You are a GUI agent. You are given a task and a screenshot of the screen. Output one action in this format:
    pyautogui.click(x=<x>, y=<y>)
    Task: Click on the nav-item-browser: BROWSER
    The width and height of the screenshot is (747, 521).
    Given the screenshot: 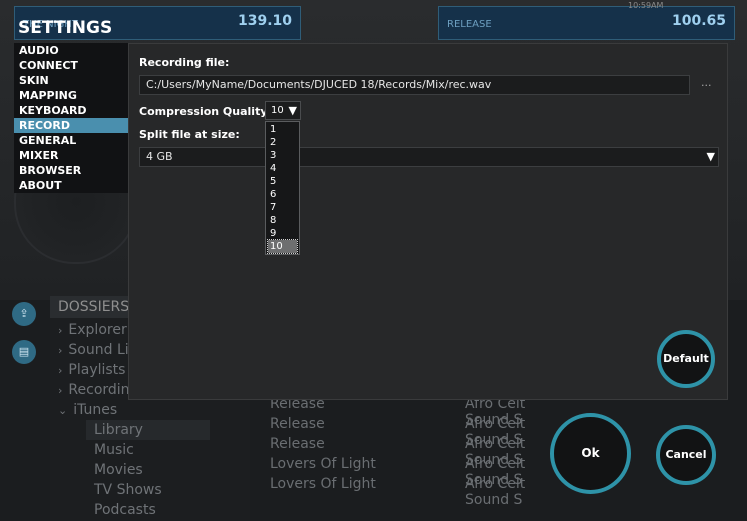 What is the action you would take?
    pyautogui.click(x=71, y=170)
    